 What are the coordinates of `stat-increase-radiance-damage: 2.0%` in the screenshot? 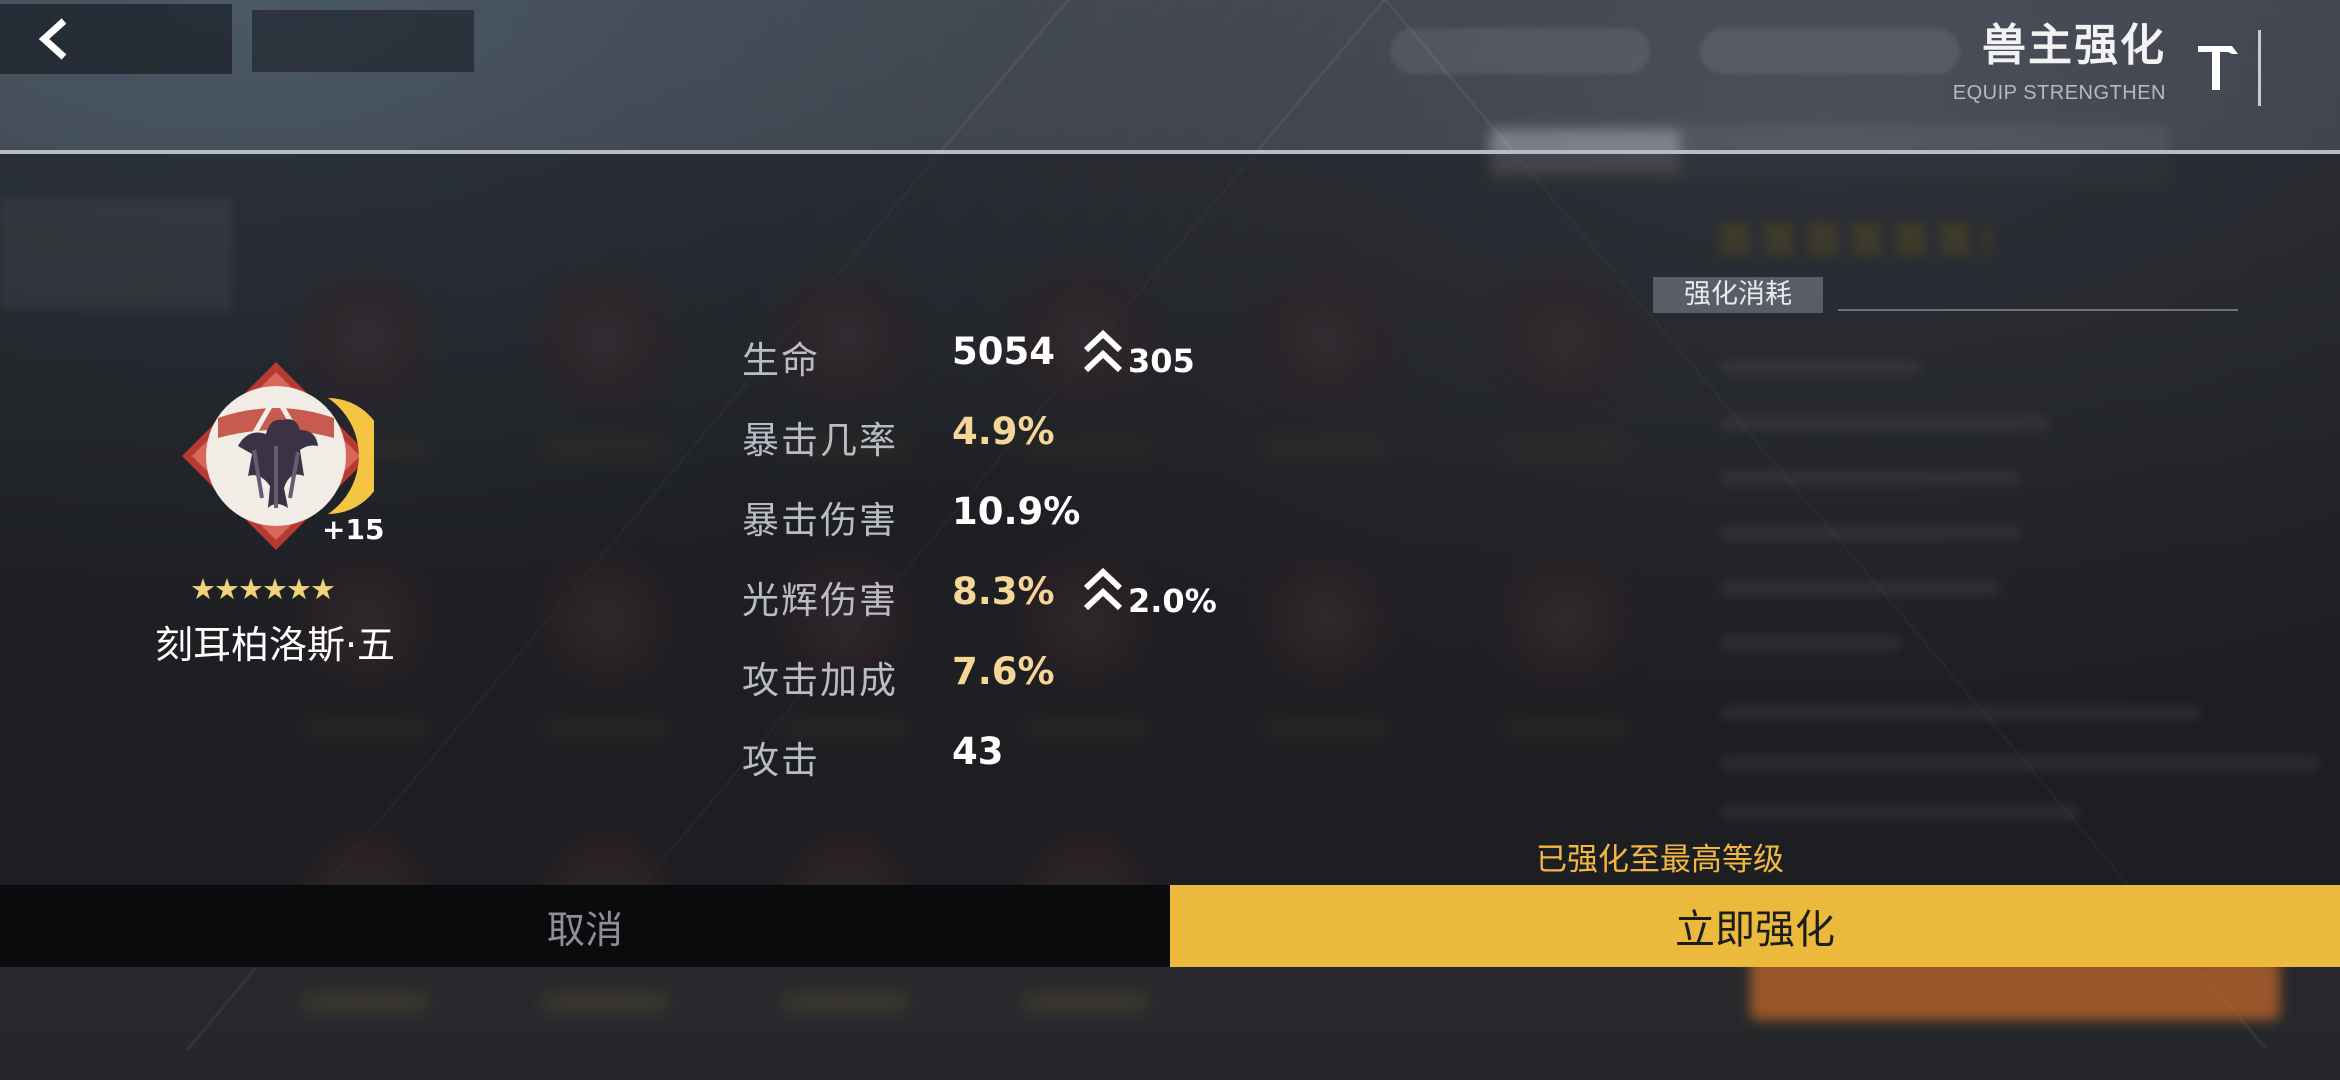 It's located at (1172, 601).